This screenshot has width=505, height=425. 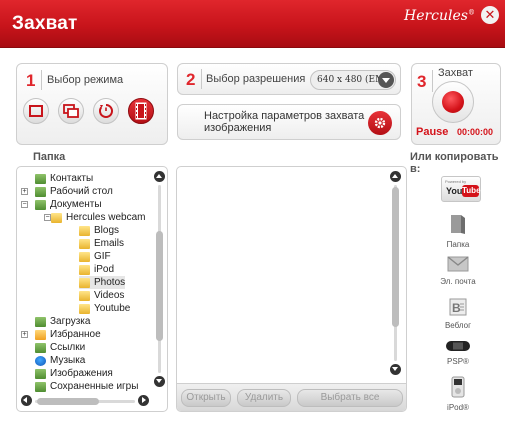 What do you see at coordinates (45, 23) in the screenshot?
I see `window-title: Захват` at bounding box center [45, 23].